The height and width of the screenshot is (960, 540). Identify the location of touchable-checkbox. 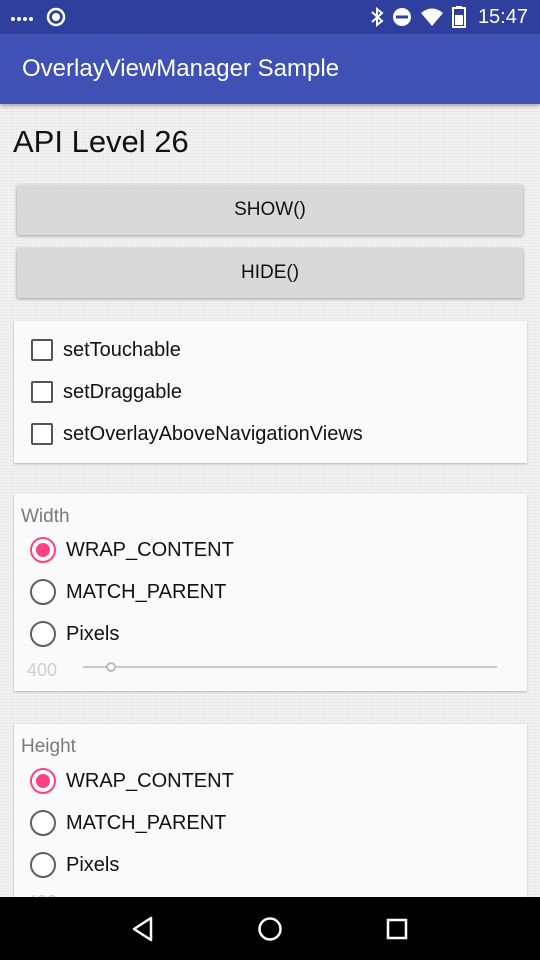
(42, 350).